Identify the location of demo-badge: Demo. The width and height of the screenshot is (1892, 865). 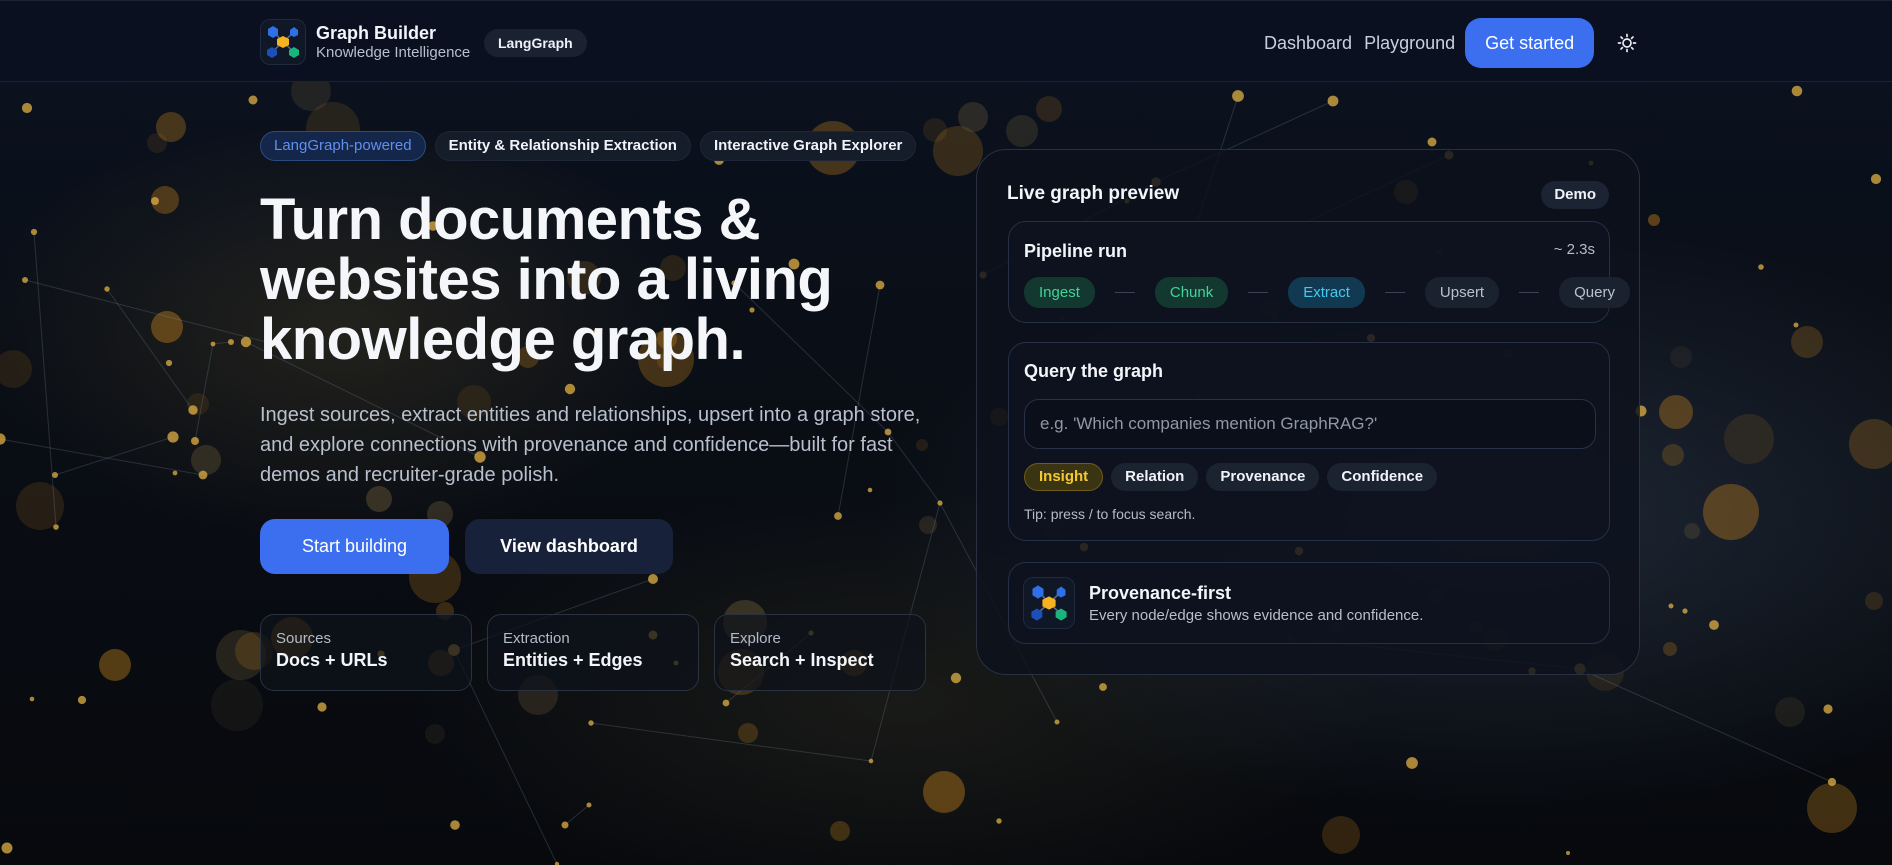
(1575, 195).